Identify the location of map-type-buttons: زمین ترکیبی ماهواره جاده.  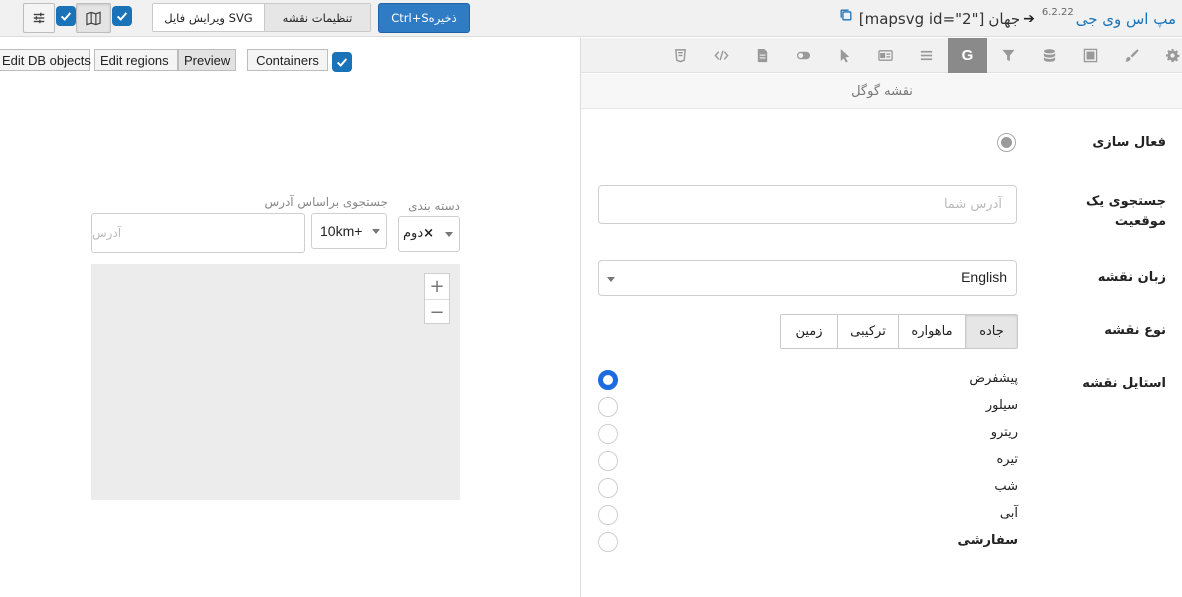
(899, 331).